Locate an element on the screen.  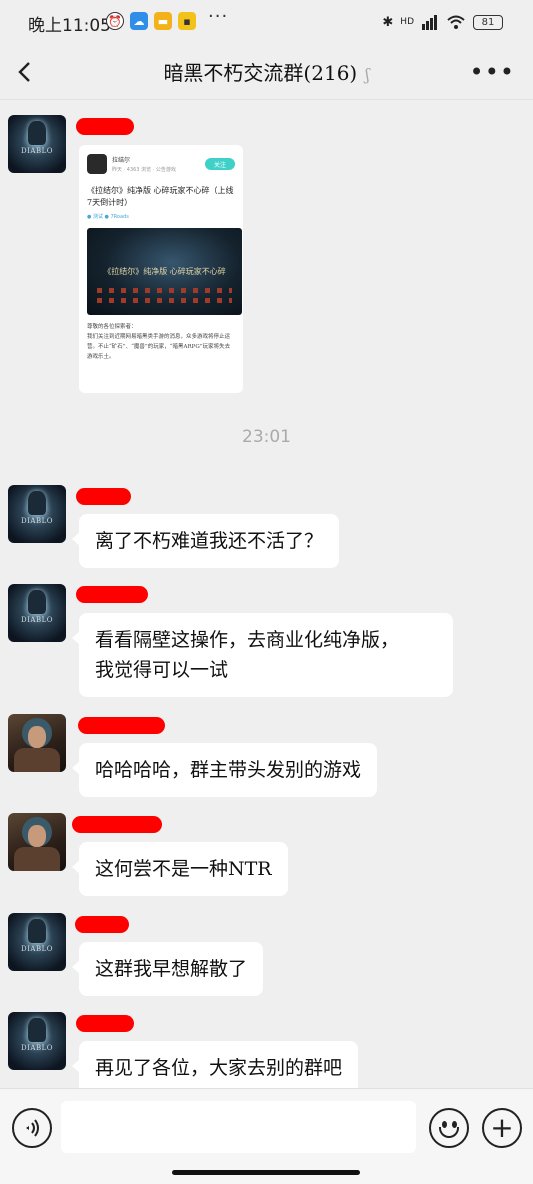
article-meta: 昨天 · 4363 浏览 · 公告游戏 is located at coordinates (144, 170).